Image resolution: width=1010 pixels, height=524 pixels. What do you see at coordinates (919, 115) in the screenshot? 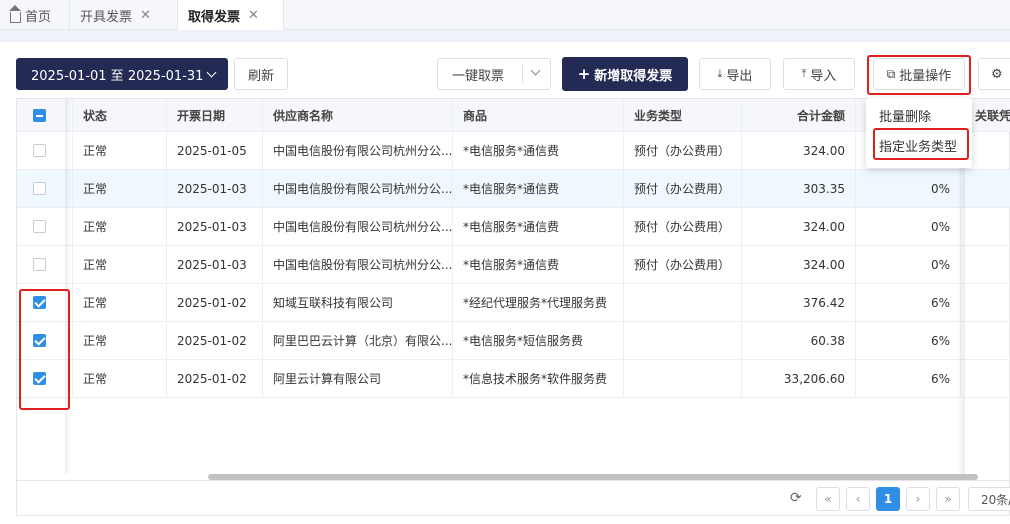
I see `menu-item-batch-delete: 批量删除` at bounding box center [919, 115].